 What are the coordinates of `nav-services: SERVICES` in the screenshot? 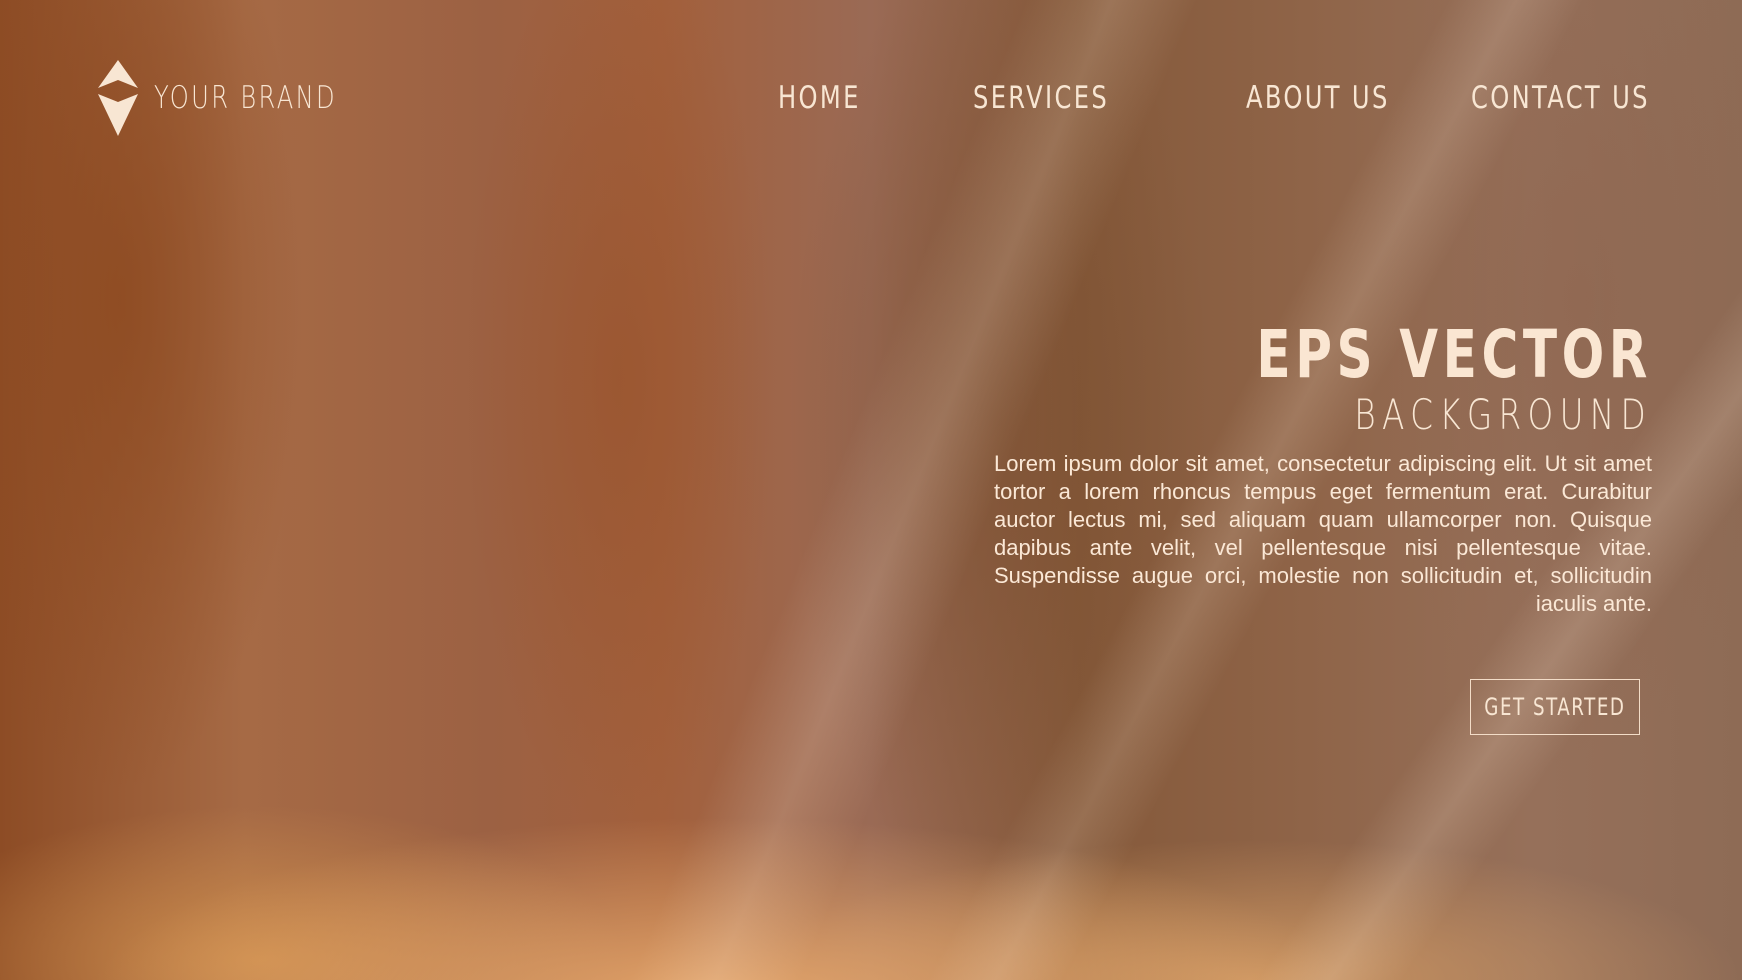 It's located at (1041, 98).